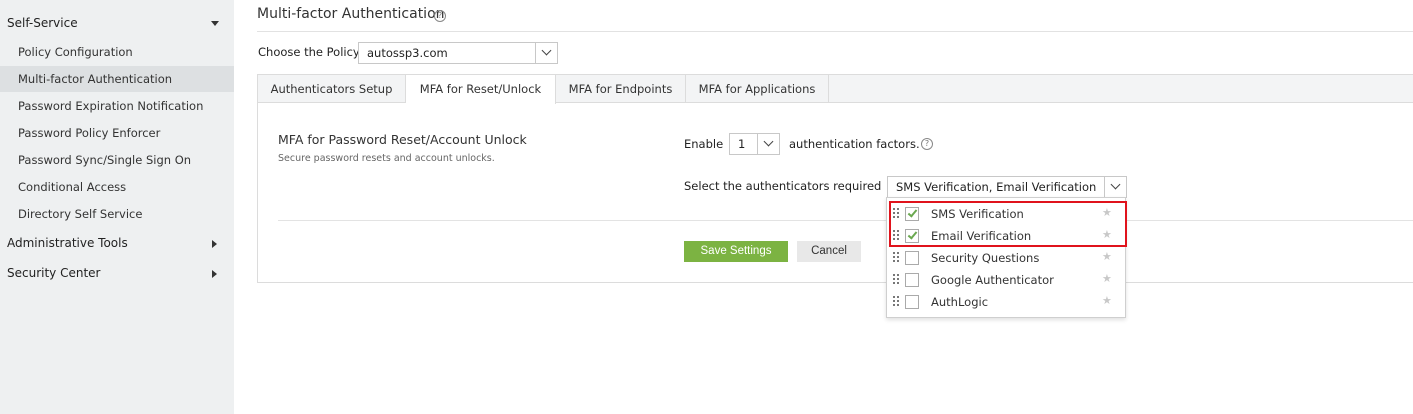 Image resolution: width=1413 pixels, height=414 pixels. I want to click on sidebar-item-policy-configuration: Policy Configuration, so click(117, 52).